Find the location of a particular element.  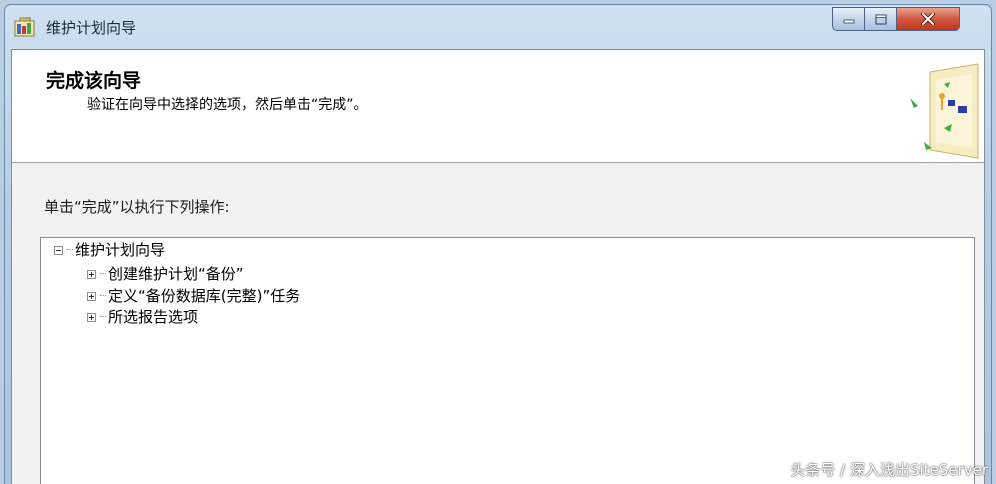

collapse-icon is located at coordinates (58, 250).